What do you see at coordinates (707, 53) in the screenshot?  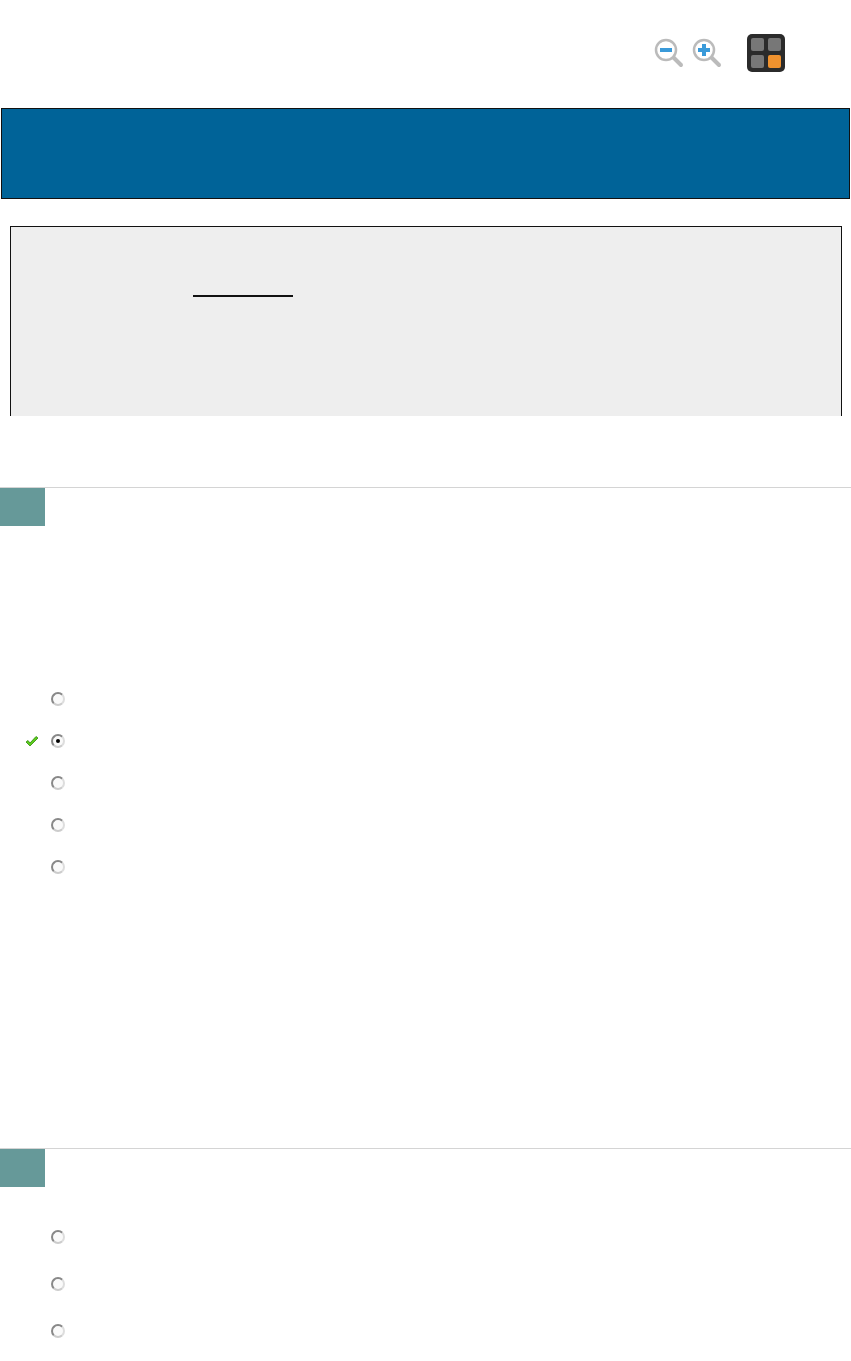 I see `zoom-in-icon` at bounding box center [707, 53].